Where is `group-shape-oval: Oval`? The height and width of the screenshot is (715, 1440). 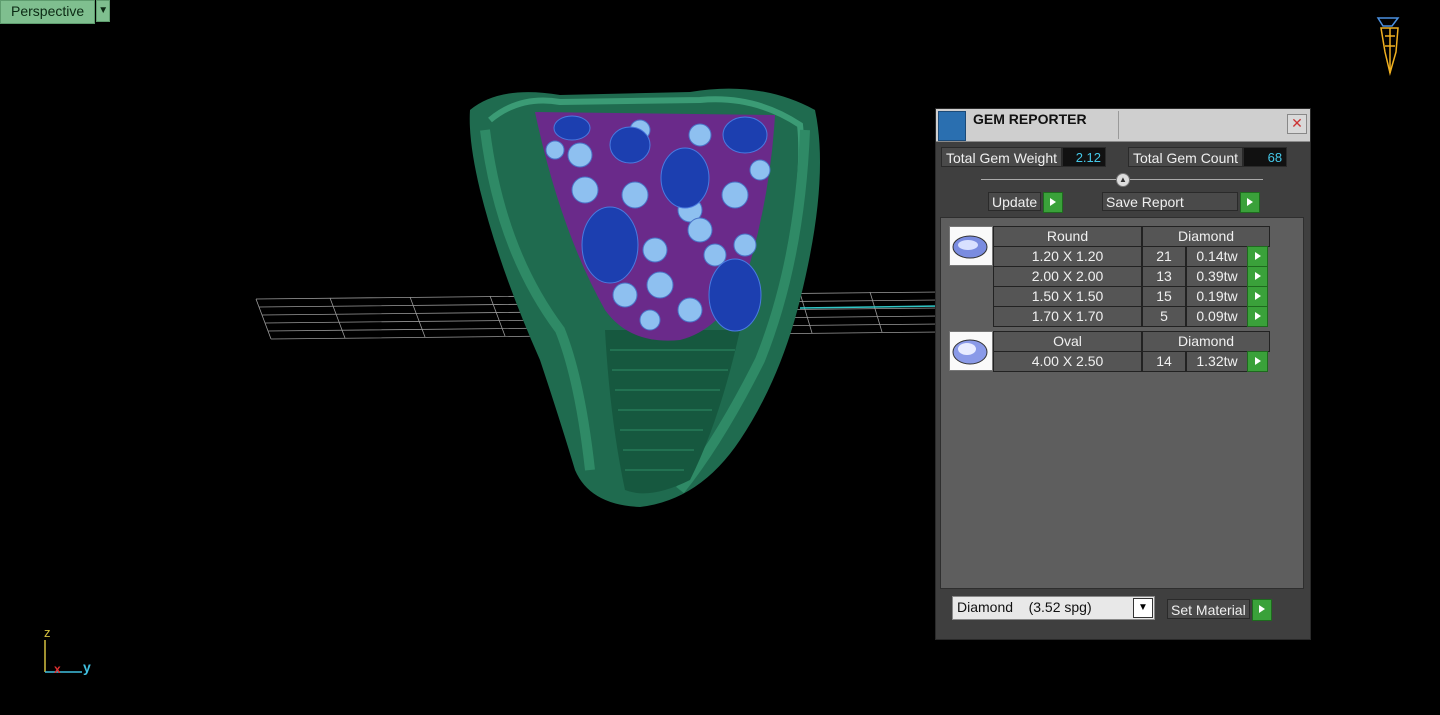 group-shape-oval: Oval is located at coordinates (1067, 341).